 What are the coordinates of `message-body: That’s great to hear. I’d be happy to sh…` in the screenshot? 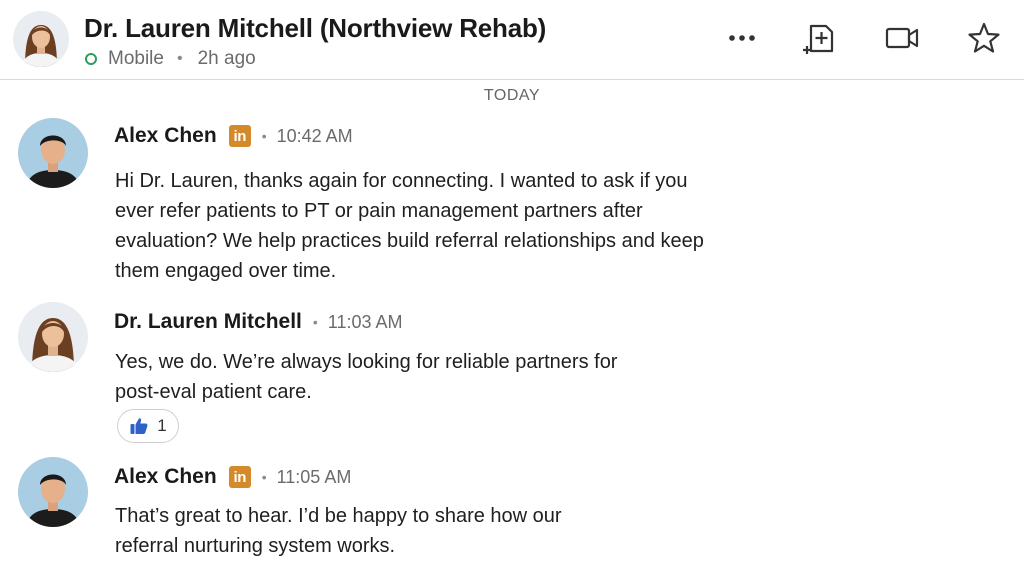 It's located at (338, 531).